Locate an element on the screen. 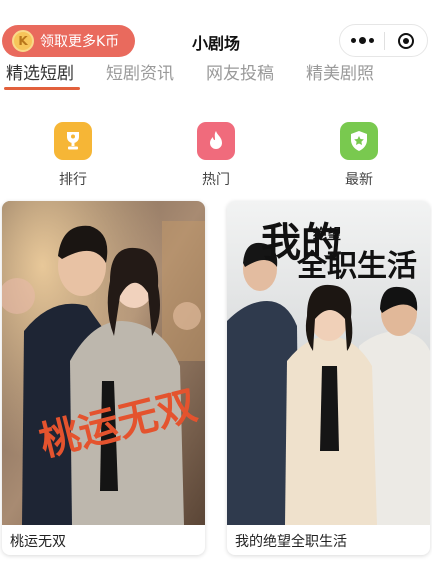  close-target-icon is located at coordinates (406, 40).